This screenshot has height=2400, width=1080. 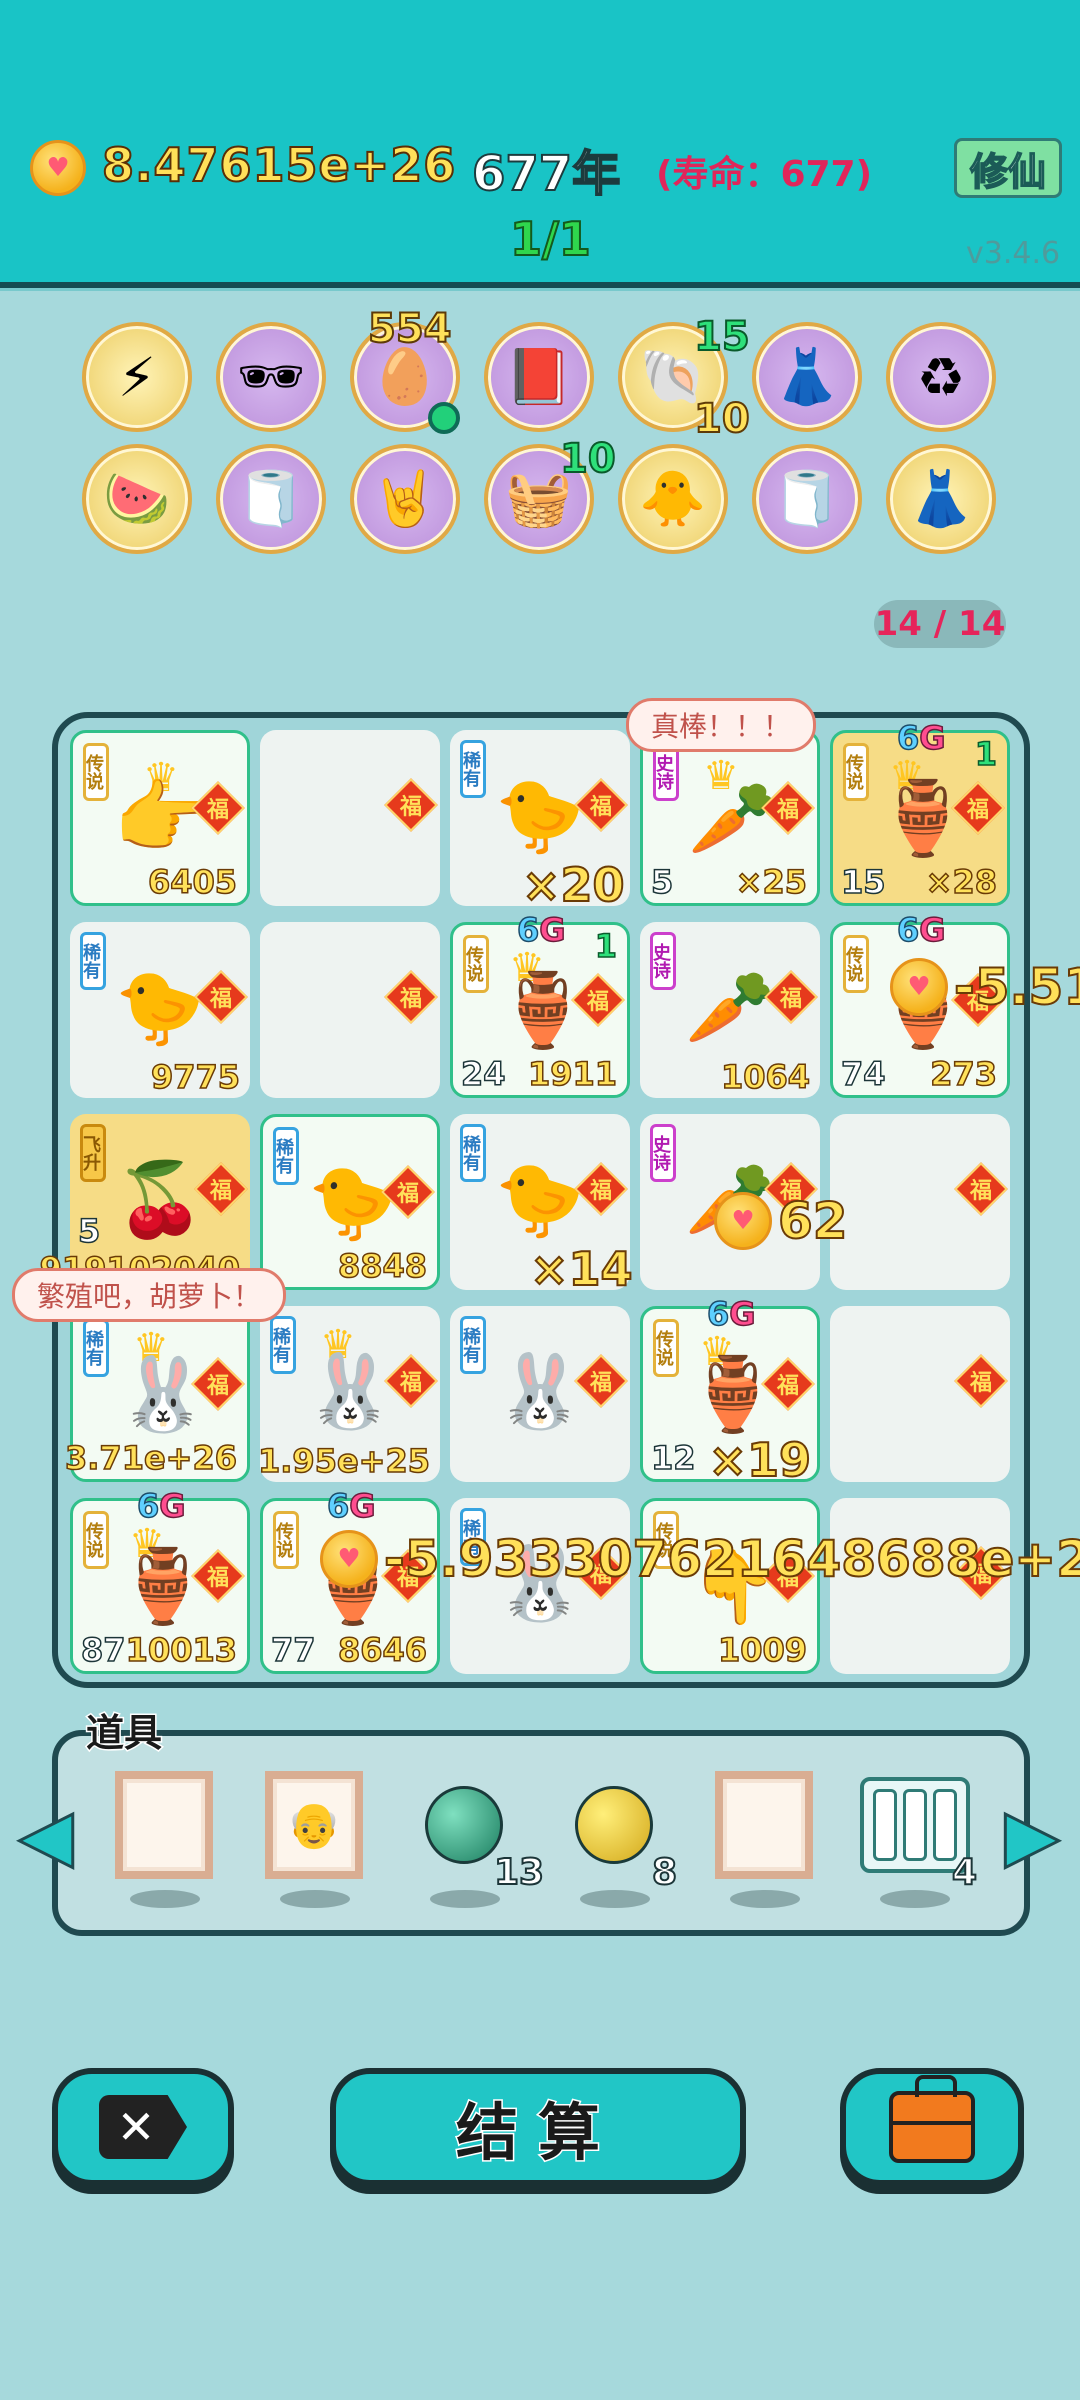 I want to click on shell-bottom-count: 10, so click(x=722, y=419).